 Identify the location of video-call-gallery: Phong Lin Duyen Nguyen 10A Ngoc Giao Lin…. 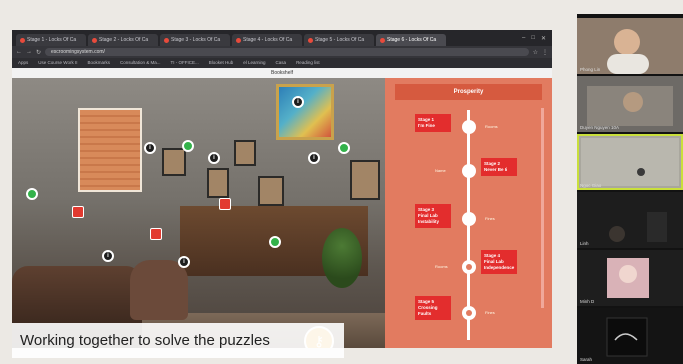
(630, 189).